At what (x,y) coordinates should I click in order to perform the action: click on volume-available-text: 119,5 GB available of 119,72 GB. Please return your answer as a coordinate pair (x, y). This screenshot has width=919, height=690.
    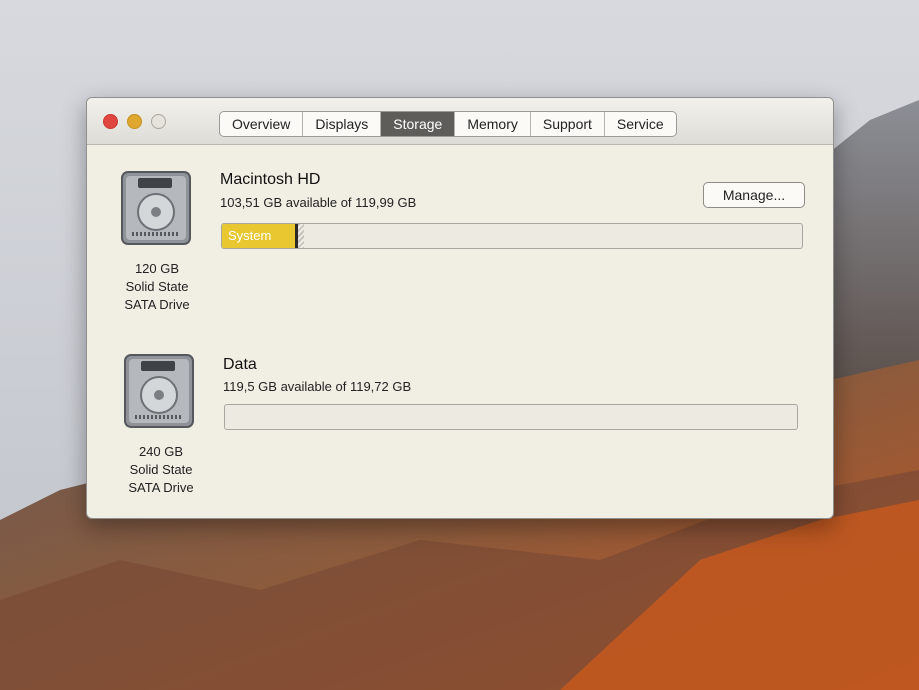
    Looking at the image, I should click on (317, 386).